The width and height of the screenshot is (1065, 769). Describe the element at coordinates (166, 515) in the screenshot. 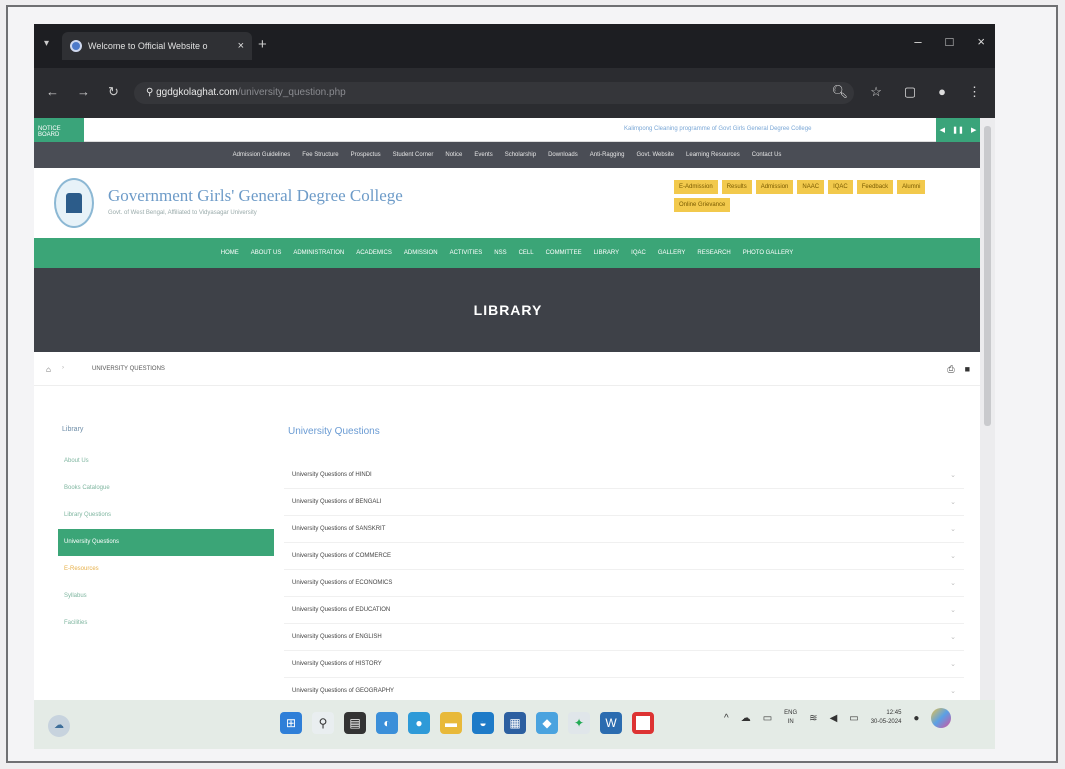

I see `sidebar-item: Library Questions` at that location.